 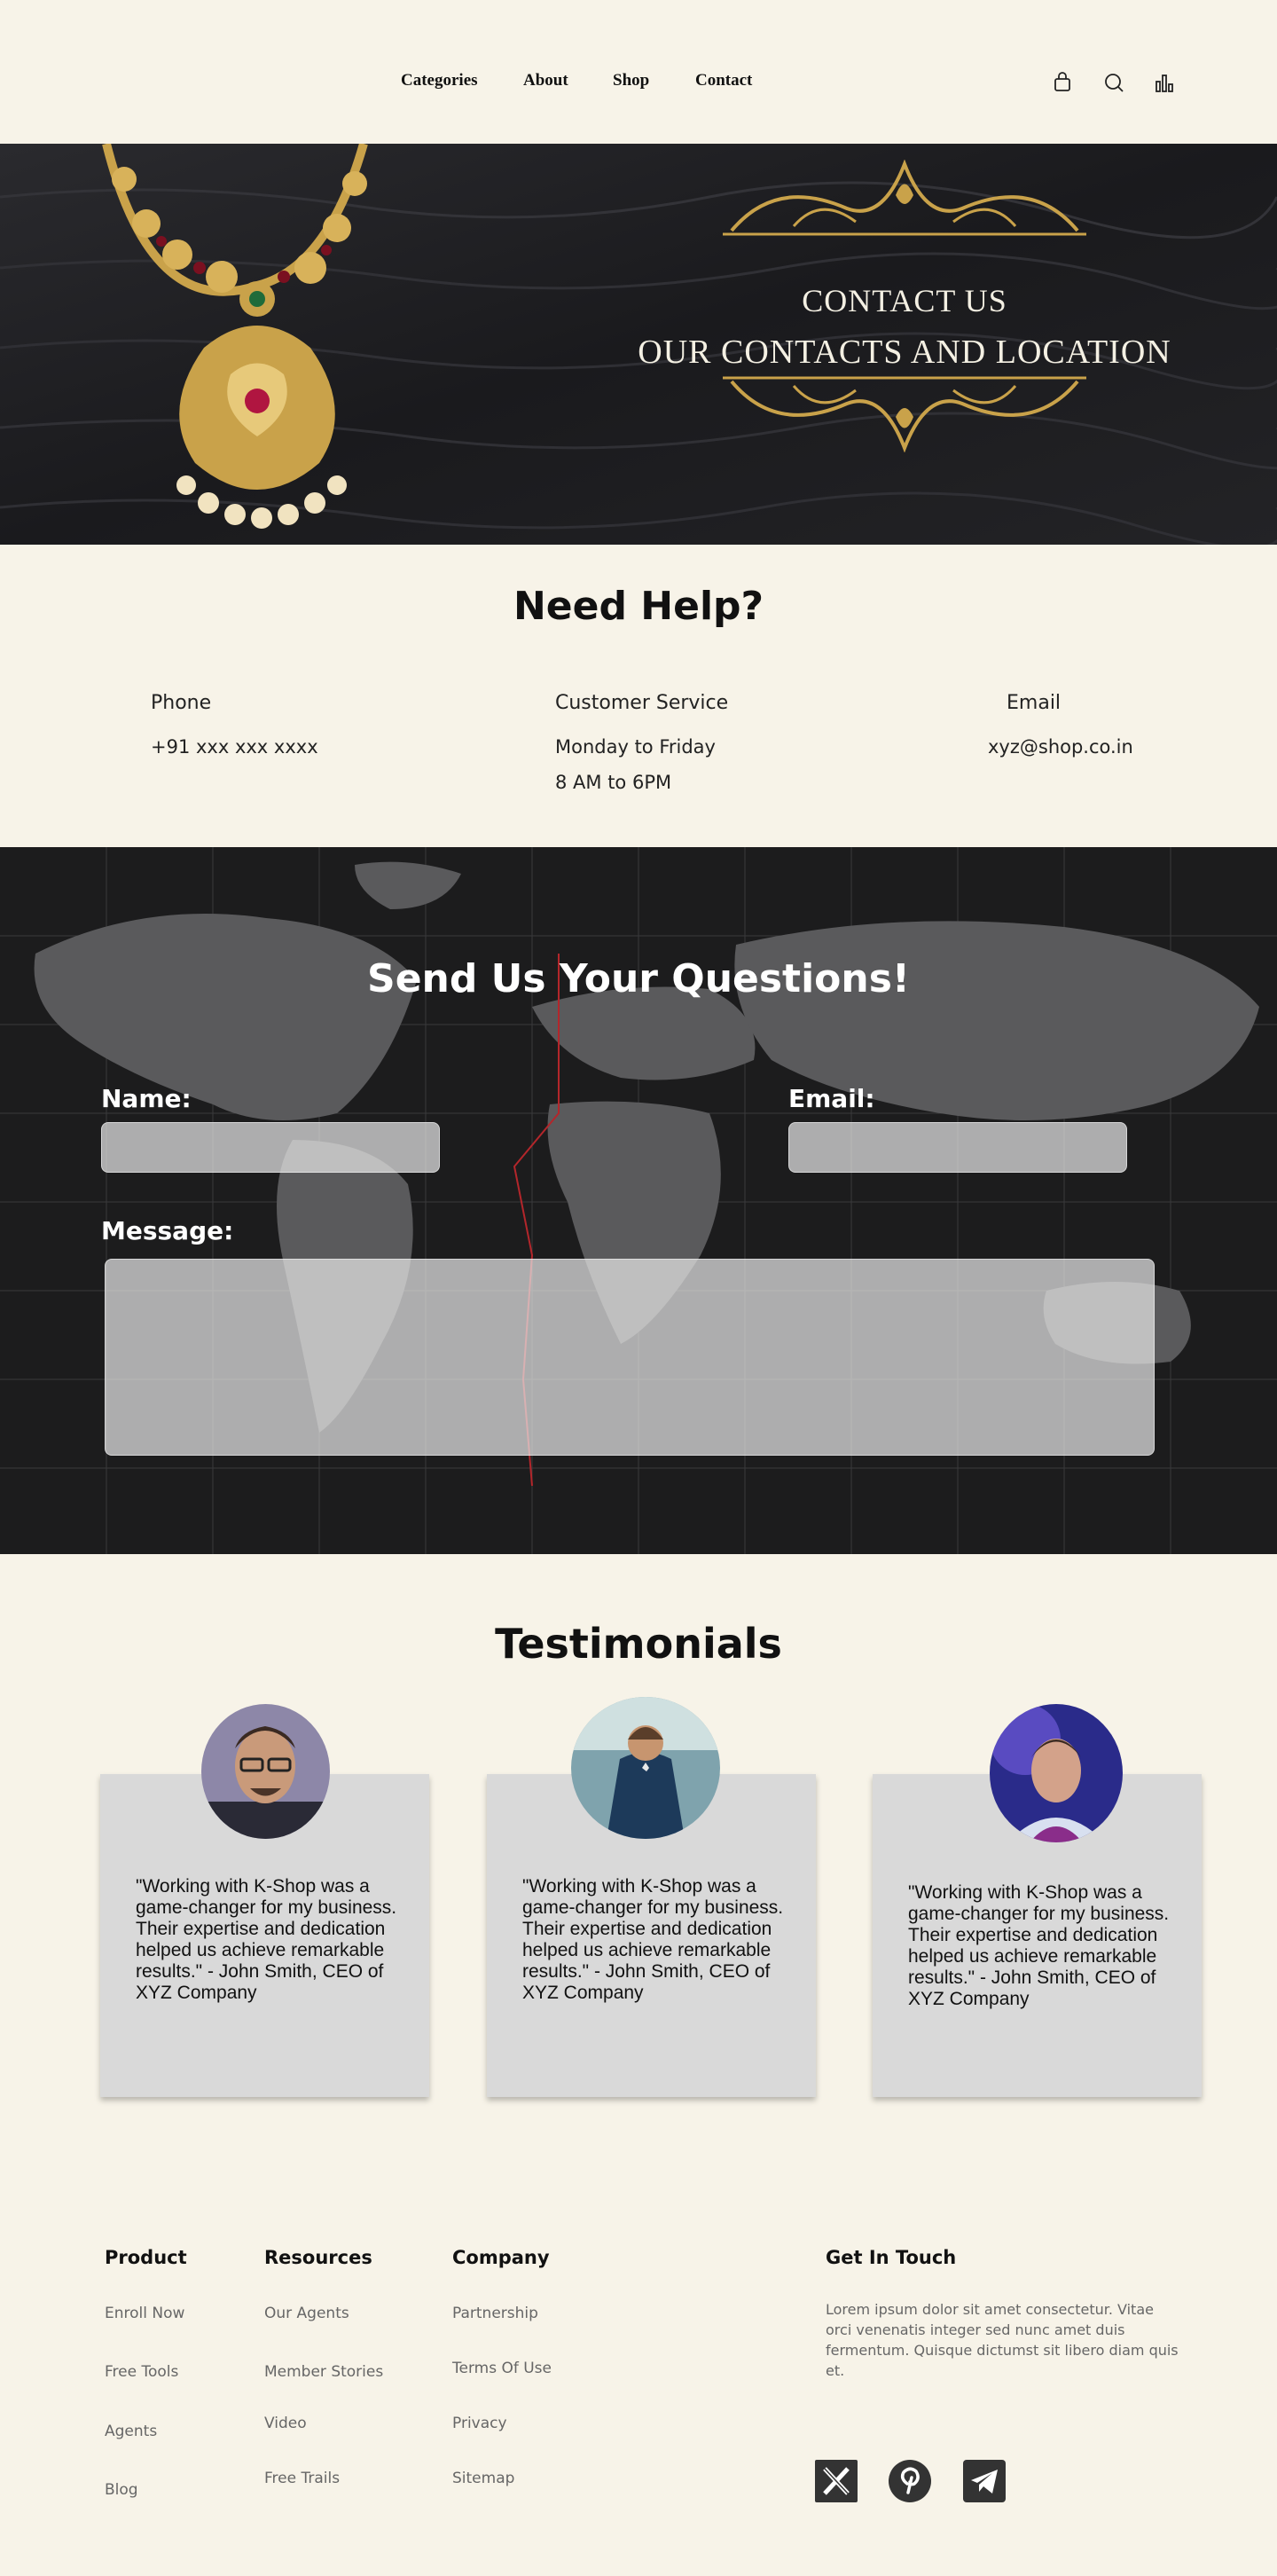 I want to click on footer-link-partnership: Partnership, so click(x=495, y=2313).